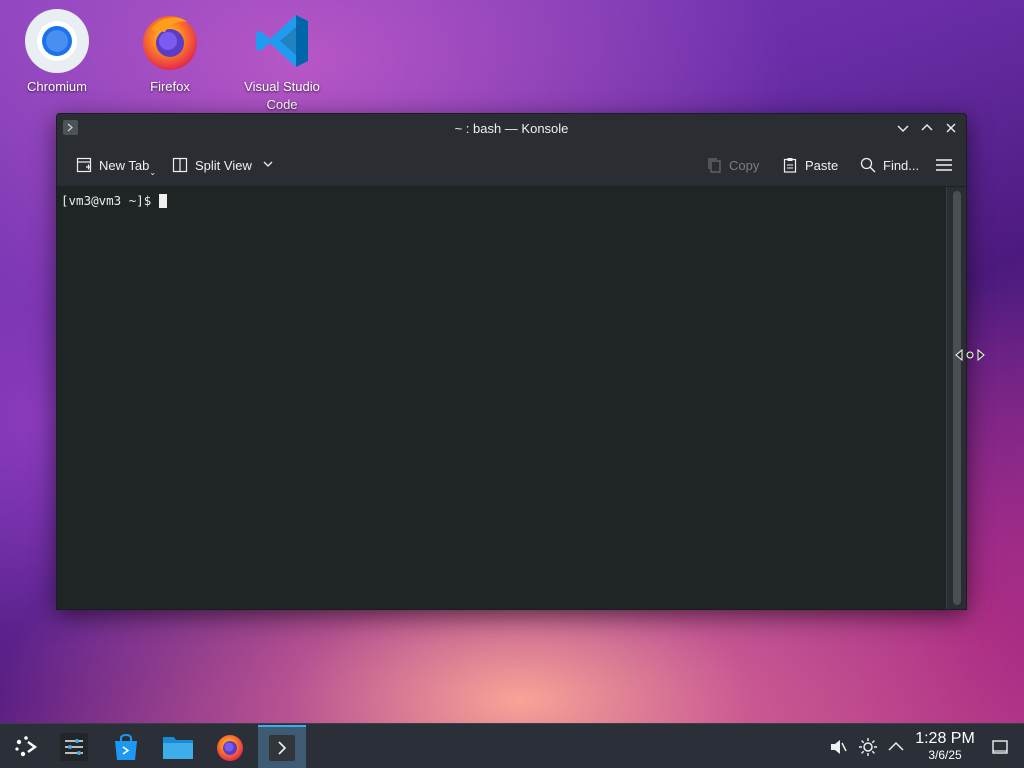 Image resolution: width=1024 pixels, height=768 pixels. I want to click on resize-cursor-icon, so click(970, 354).